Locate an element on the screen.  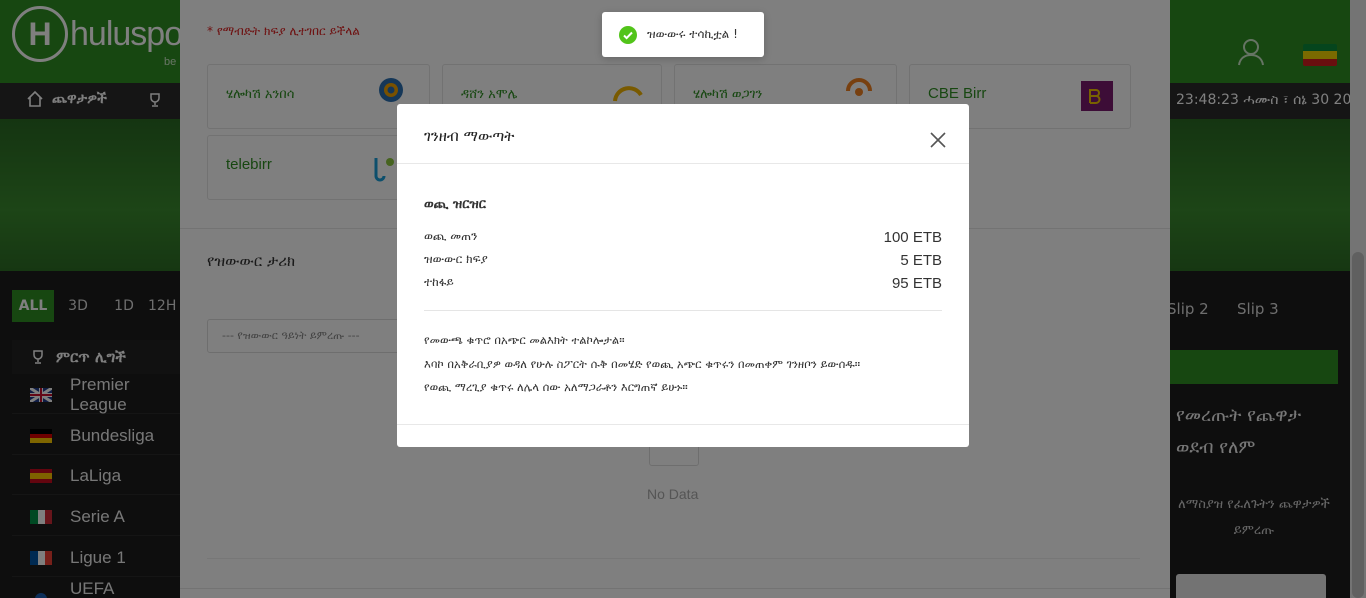
close-icon is located at coordinates (938, 140).